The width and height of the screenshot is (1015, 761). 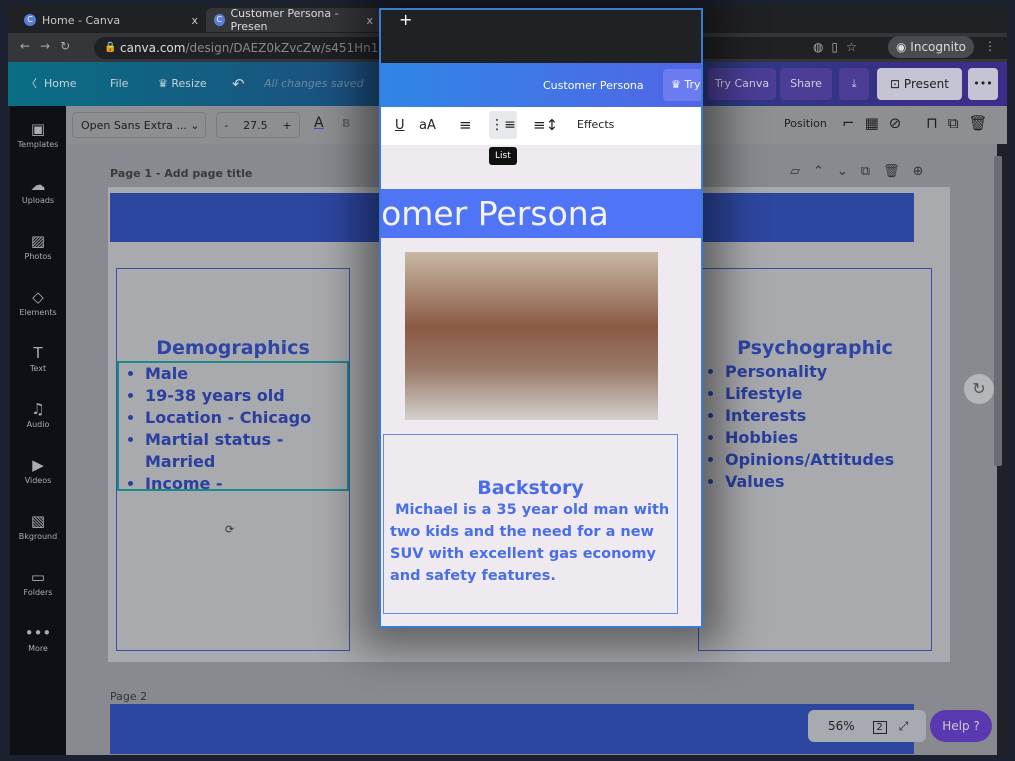 I want to click on popout-address-bar, so click(x=541, y=49).